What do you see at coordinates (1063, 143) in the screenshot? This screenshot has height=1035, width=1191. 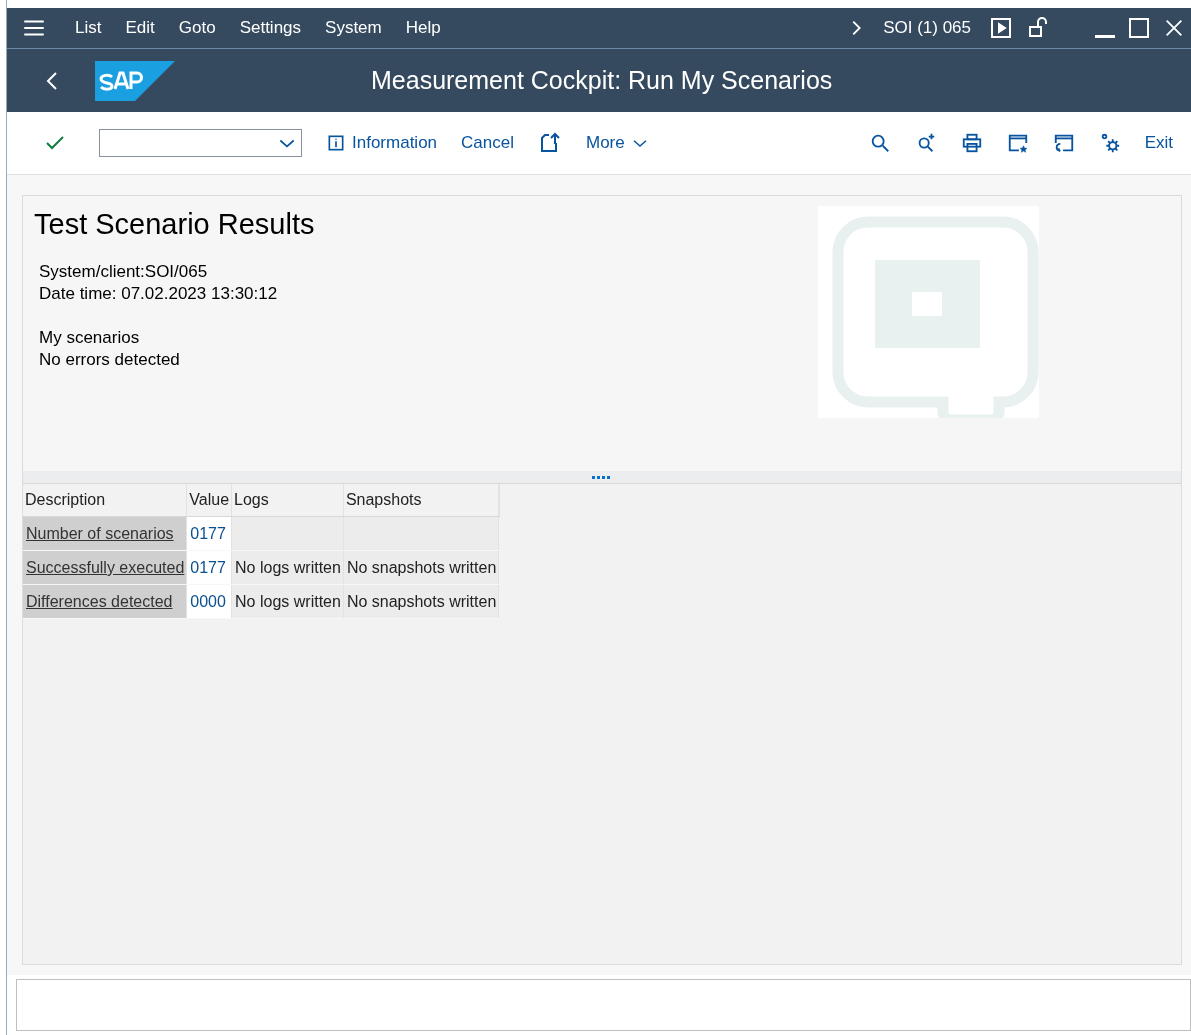 I see `window-arrow-icon` at bounding box center [1063, 143].